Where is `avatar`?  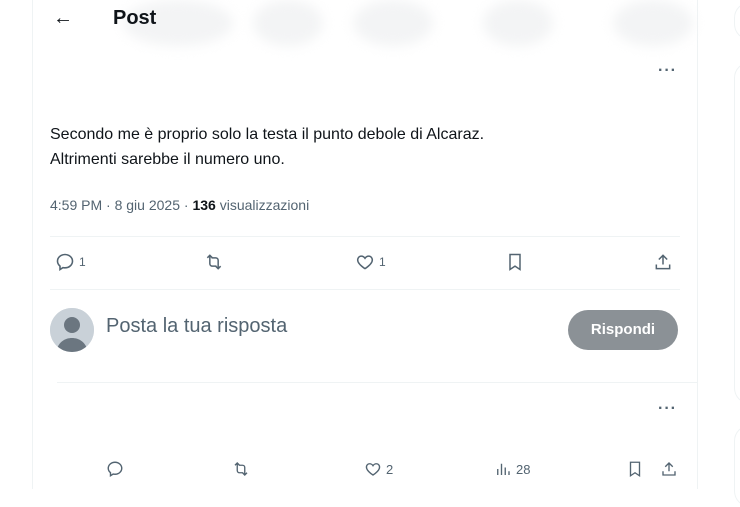
avatar is located at coordinates (72, 330).